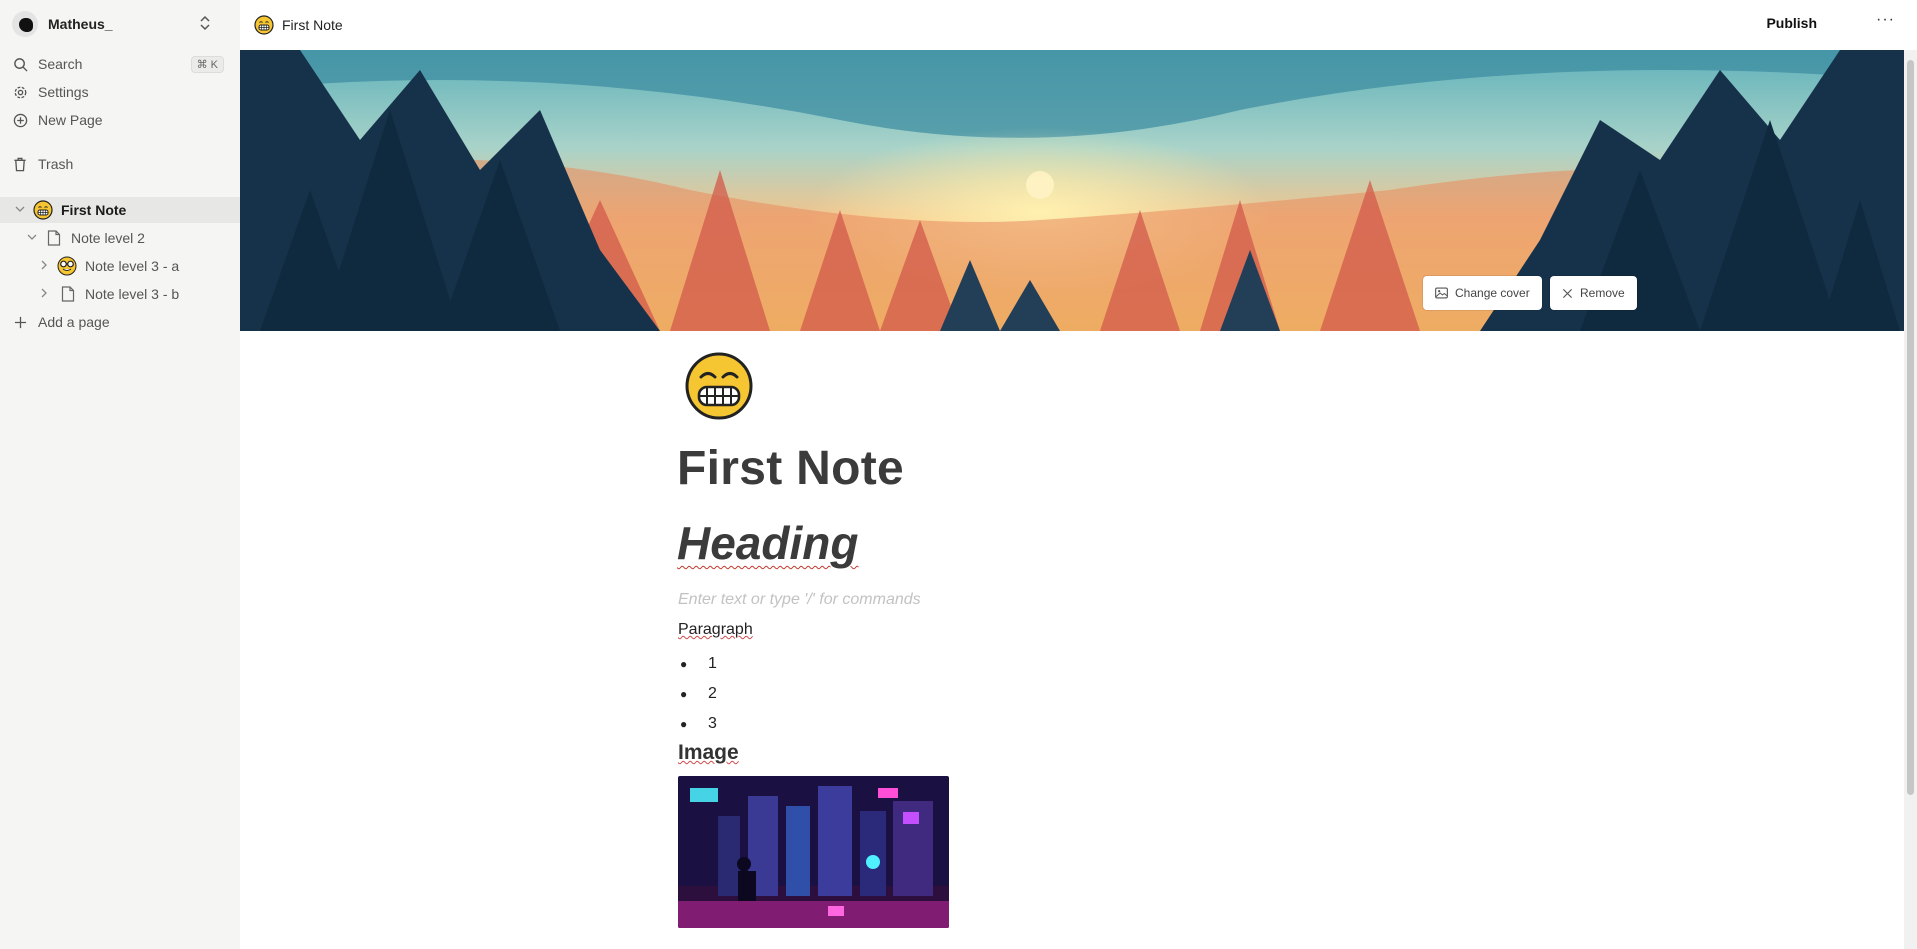 The width and height of the screenshot is (1917, 949). I want to click on chevron-up-down-icon, so click(205, 24).